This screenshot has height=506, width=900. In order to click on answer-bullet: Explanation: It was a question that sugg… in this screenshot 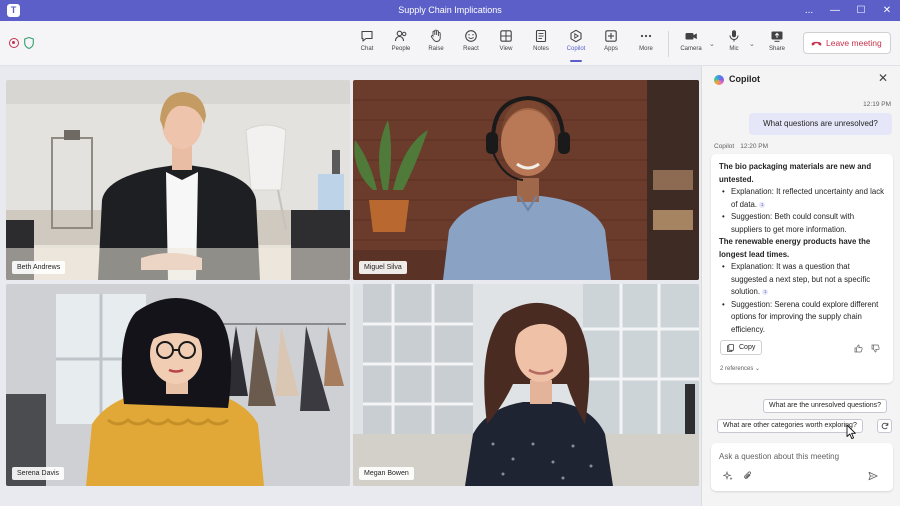, I will do `click(803, 280)`.